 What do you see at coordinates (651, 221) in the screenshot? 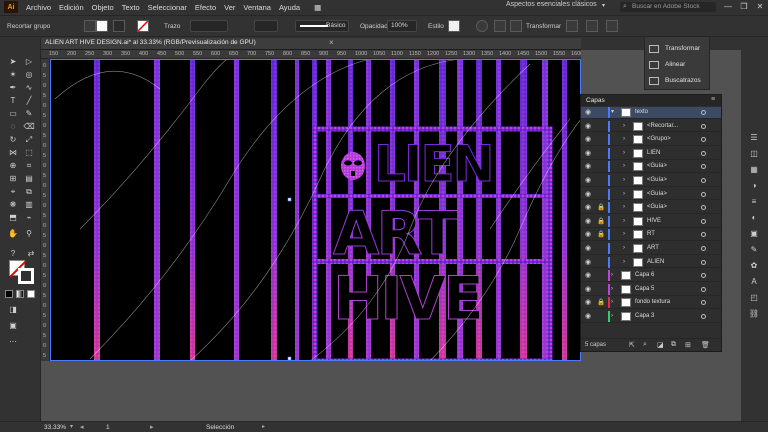
I see `layer-row: ◉ 🔒 › HIVE` at bounding box center [651, 221].